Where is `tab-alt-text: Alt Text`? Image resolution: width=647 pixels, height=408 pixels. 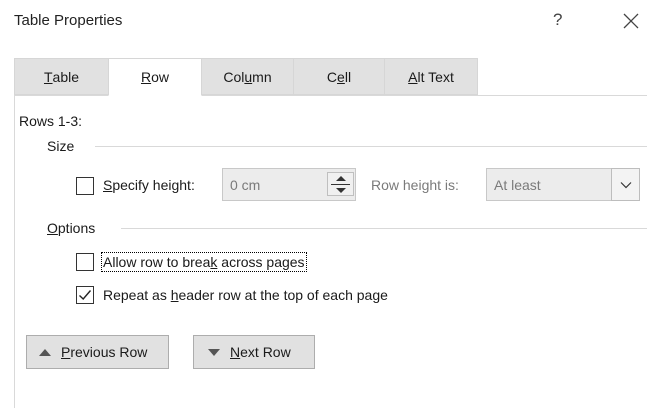 tab-alt-text: Alt Text is located at coordinates (431, 76).